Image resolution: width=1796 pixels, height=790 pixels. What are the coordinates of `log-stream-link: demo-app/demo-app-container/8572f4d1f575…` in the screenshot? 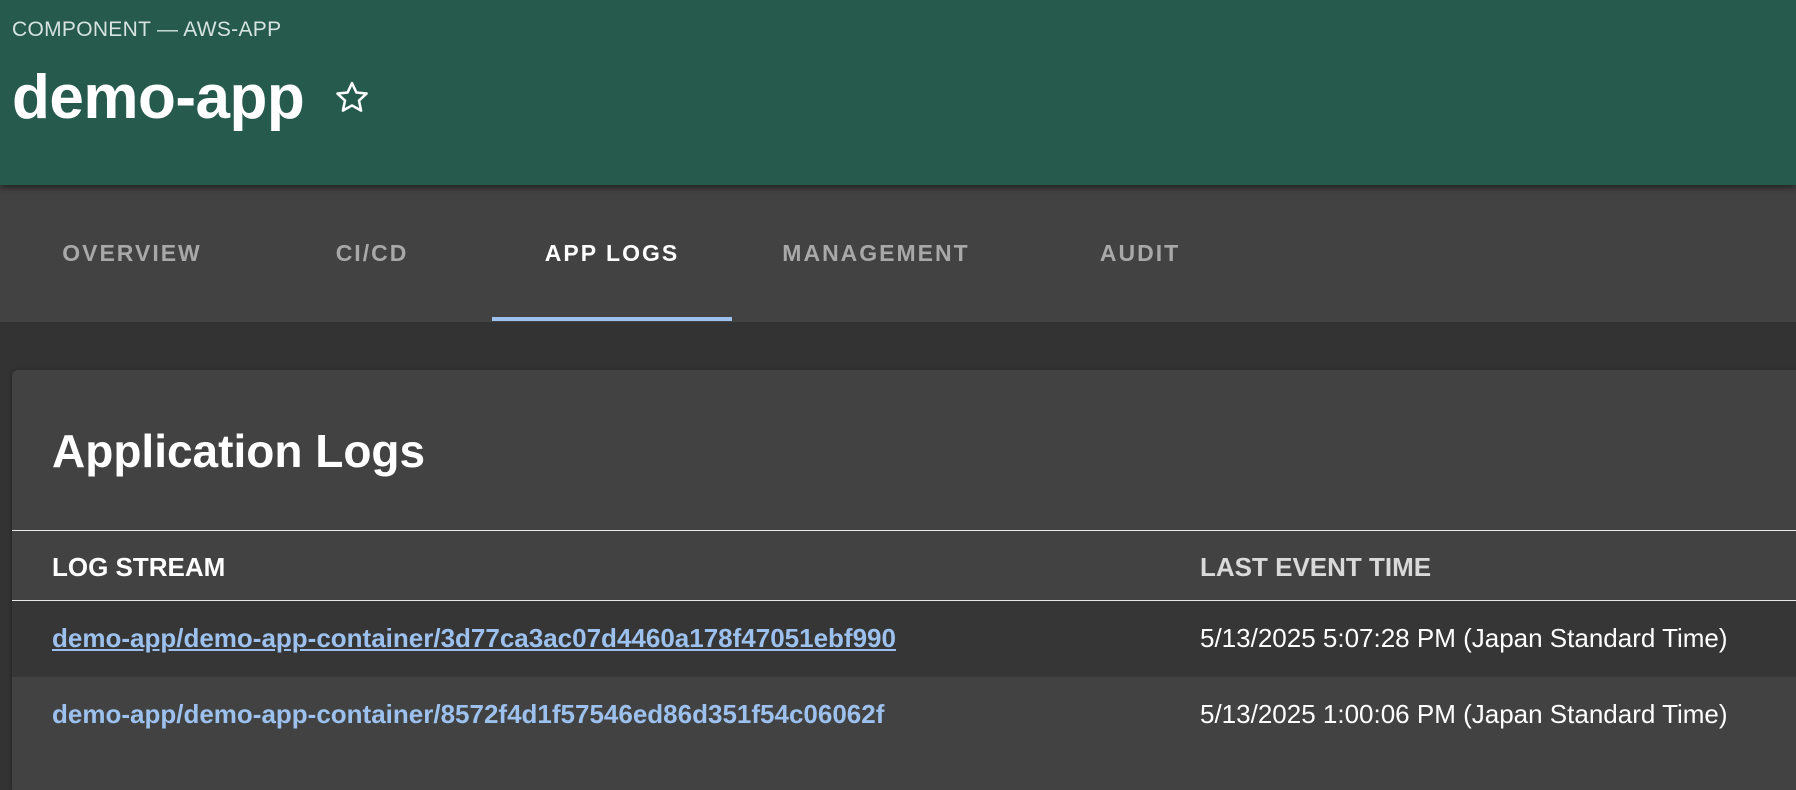 It's located at (468, 714).